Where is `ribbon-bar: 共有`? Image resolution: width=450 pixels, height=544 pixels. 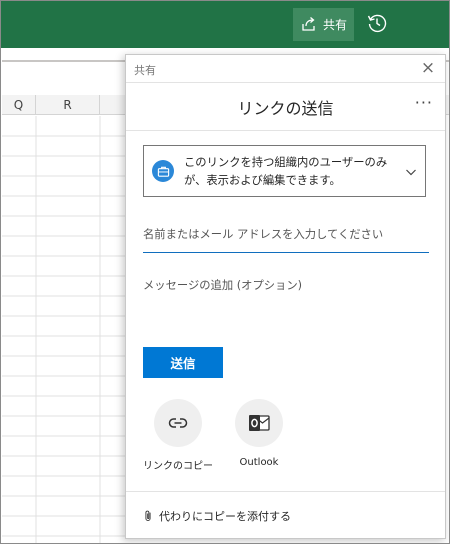
ribbon-bar: 共有 is located at coordinates (225, 24).